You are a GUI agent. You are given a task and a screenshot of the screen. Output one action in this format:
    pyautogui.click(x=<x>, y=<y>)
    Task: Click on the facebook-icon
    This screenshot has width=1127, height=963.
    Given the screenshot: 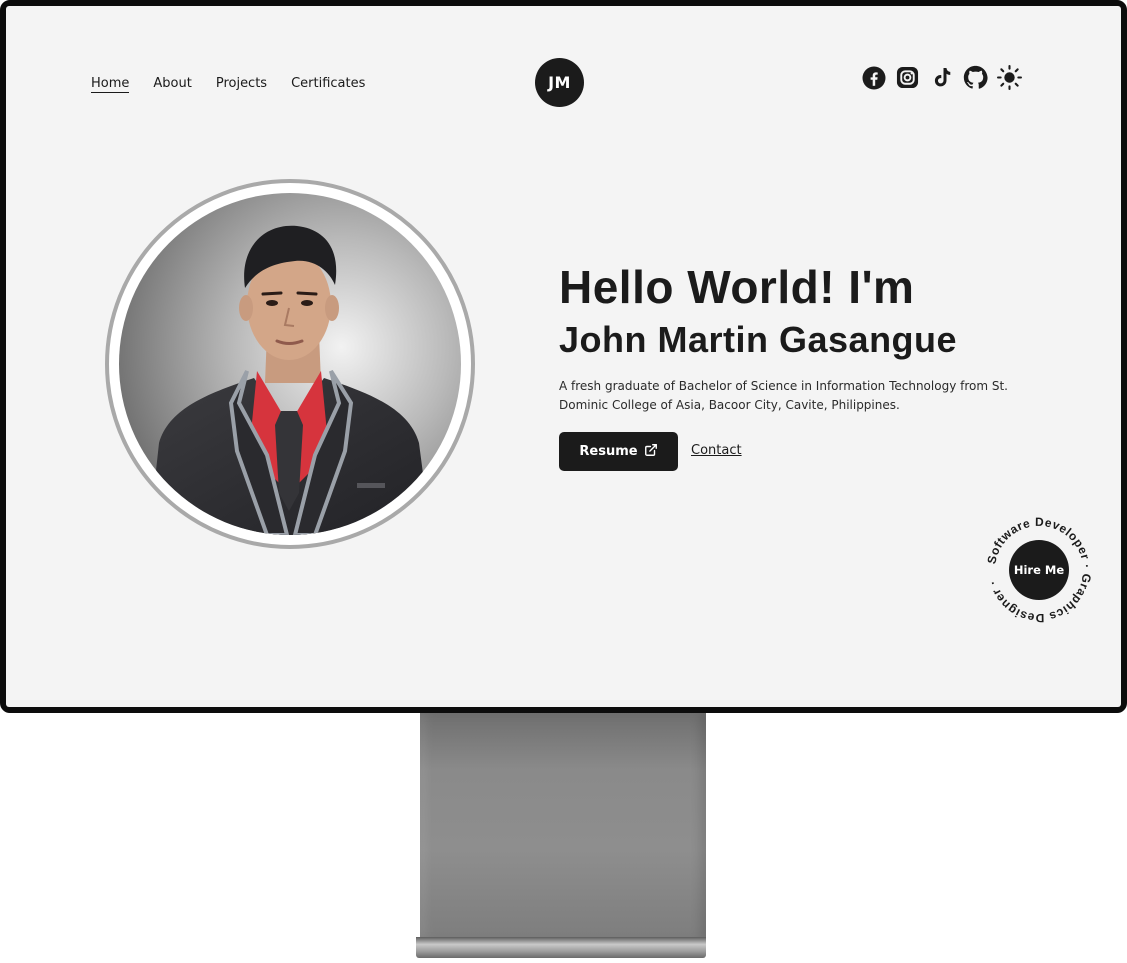 What is the action you would take?
    pyautogui.click(x=873, y=77)
    